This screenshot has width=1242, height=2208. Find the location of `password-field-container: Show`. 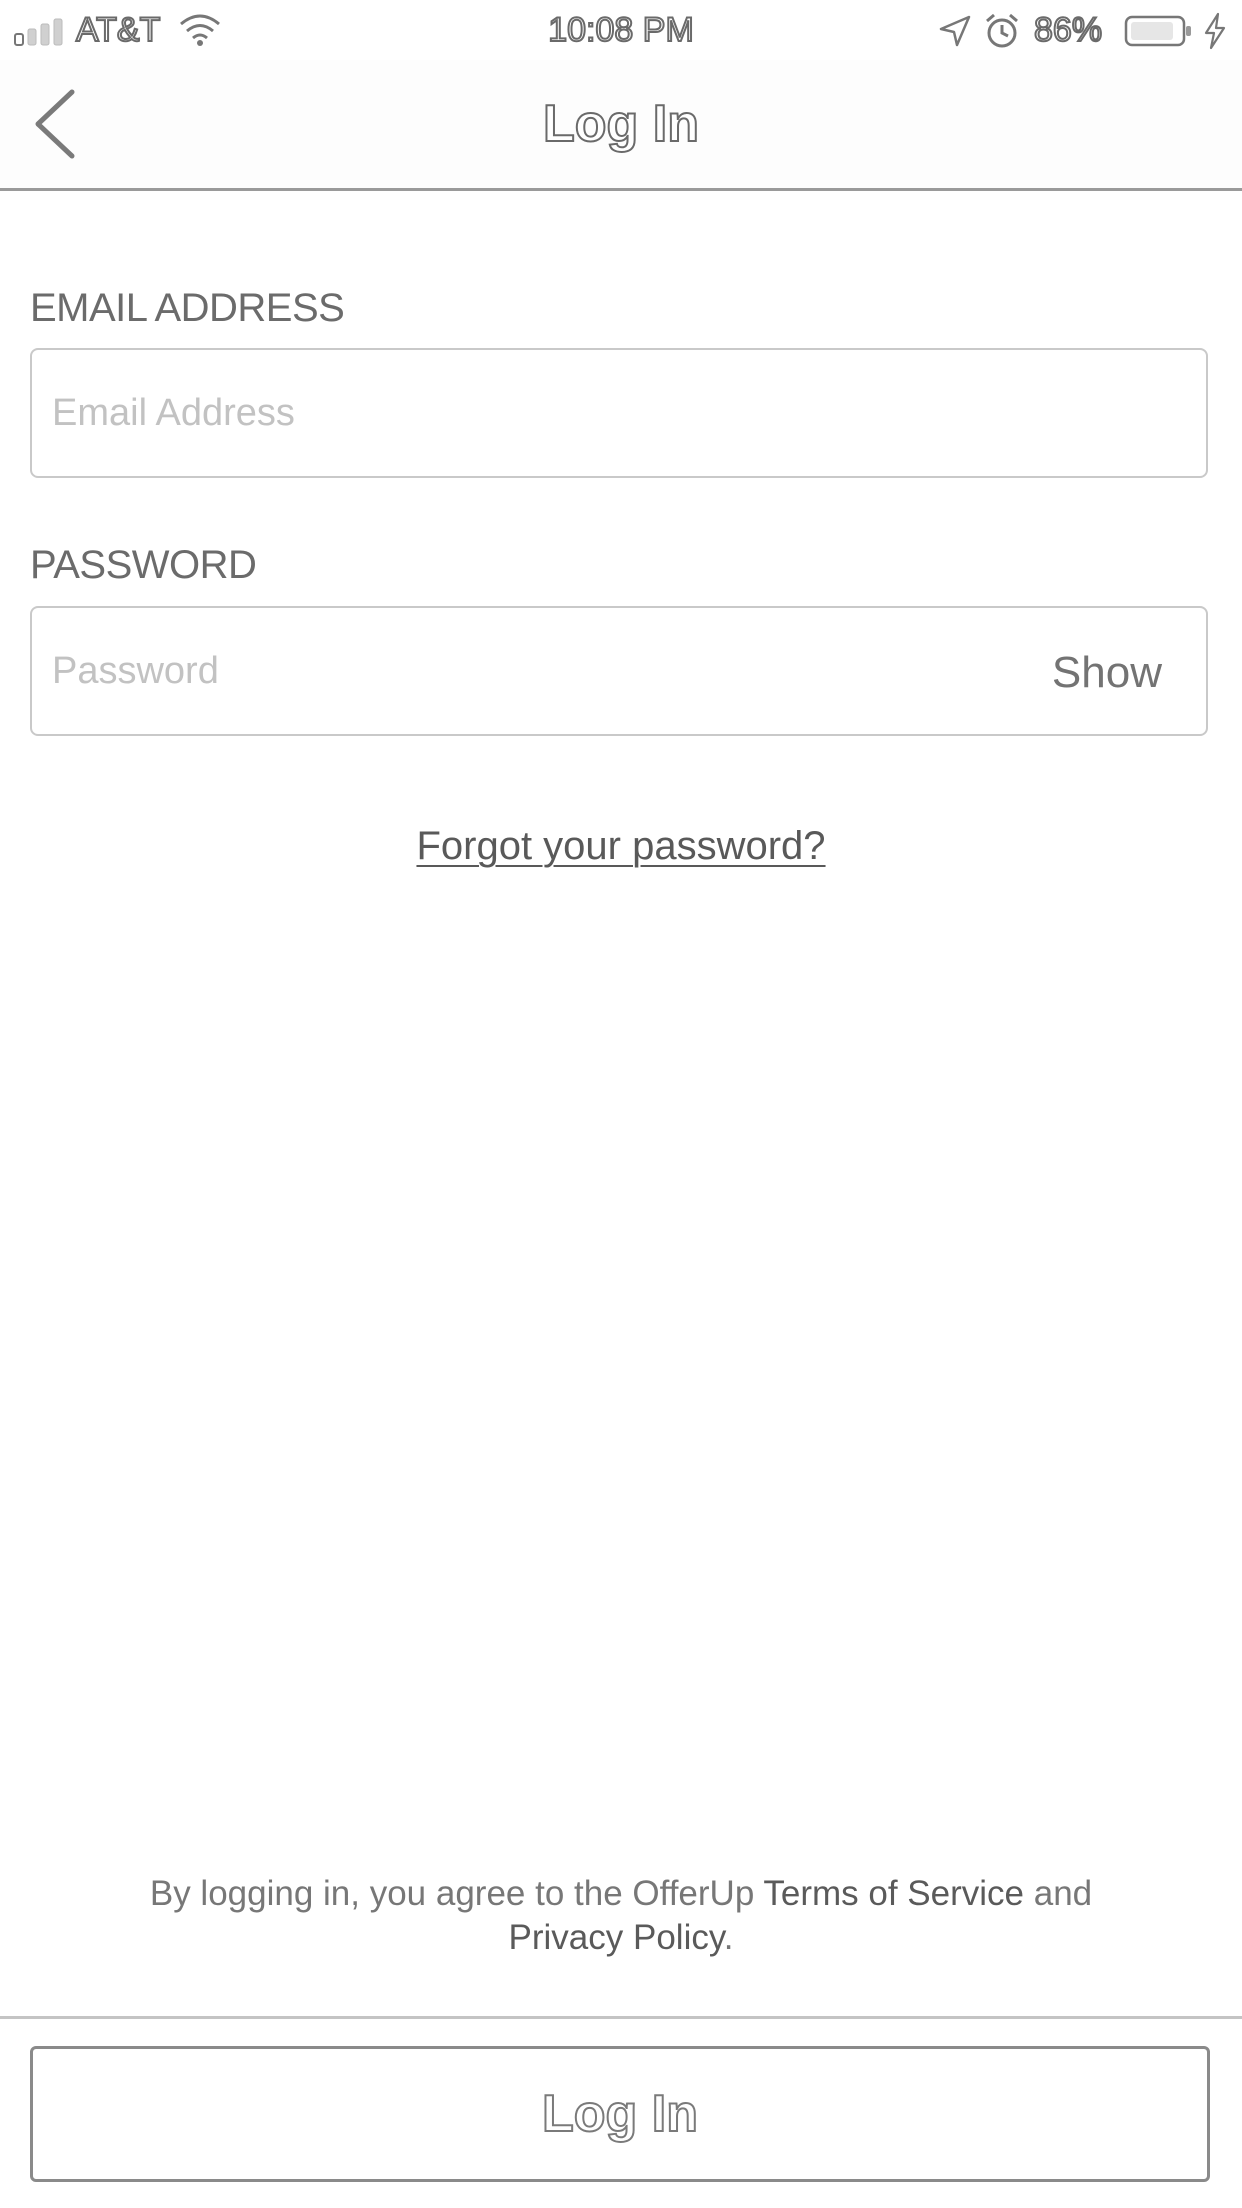

password-field-container: Show is located at coordinates (619, 671).